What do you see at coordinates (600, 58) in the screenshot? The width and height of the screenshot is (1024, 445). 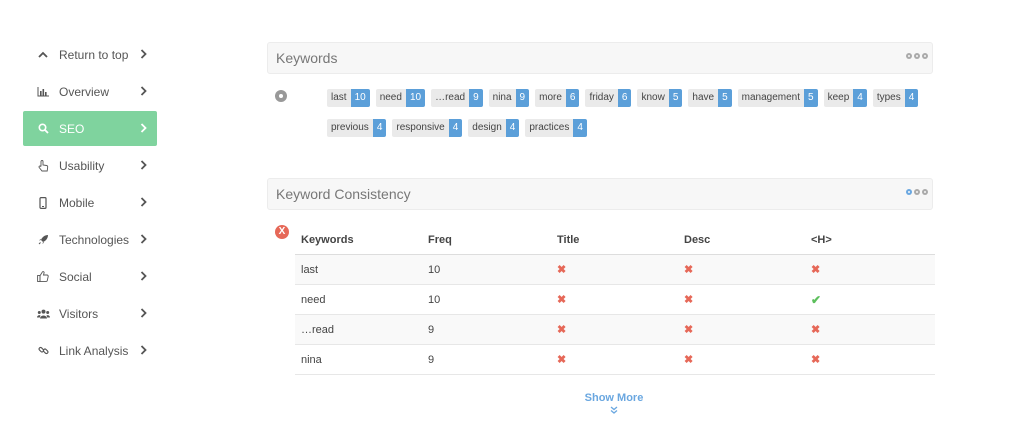 I see `keywords-panel-header: Keywords` at bounding box center [600, 58].